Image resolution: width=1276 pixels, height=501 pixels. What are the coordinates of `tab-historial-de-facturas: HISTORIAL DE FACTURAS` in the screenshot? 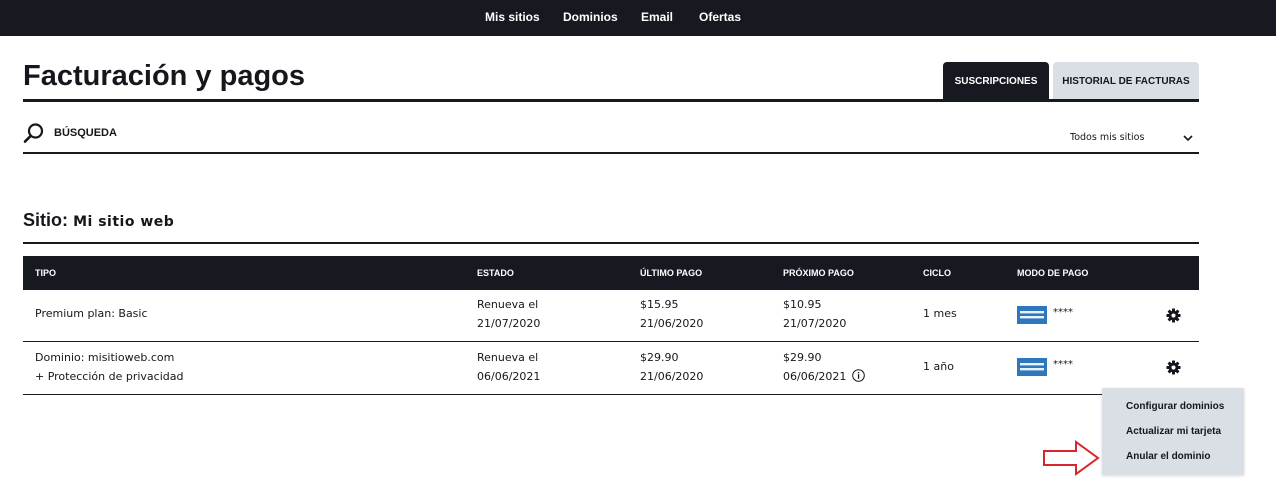 It's located at (1126, 80).